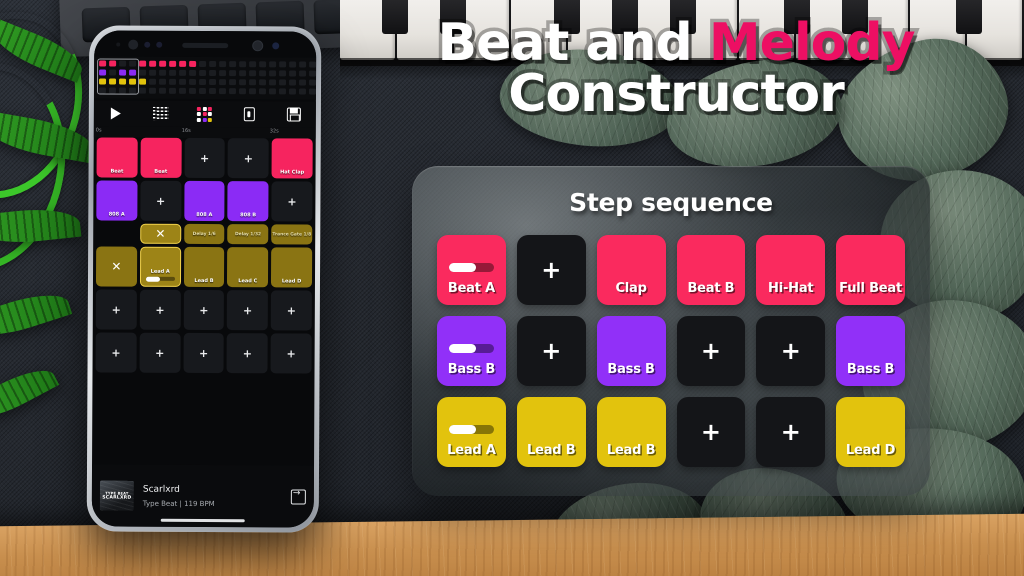  I want to click on sequencer-pad: Lead D, so click(292, 267).